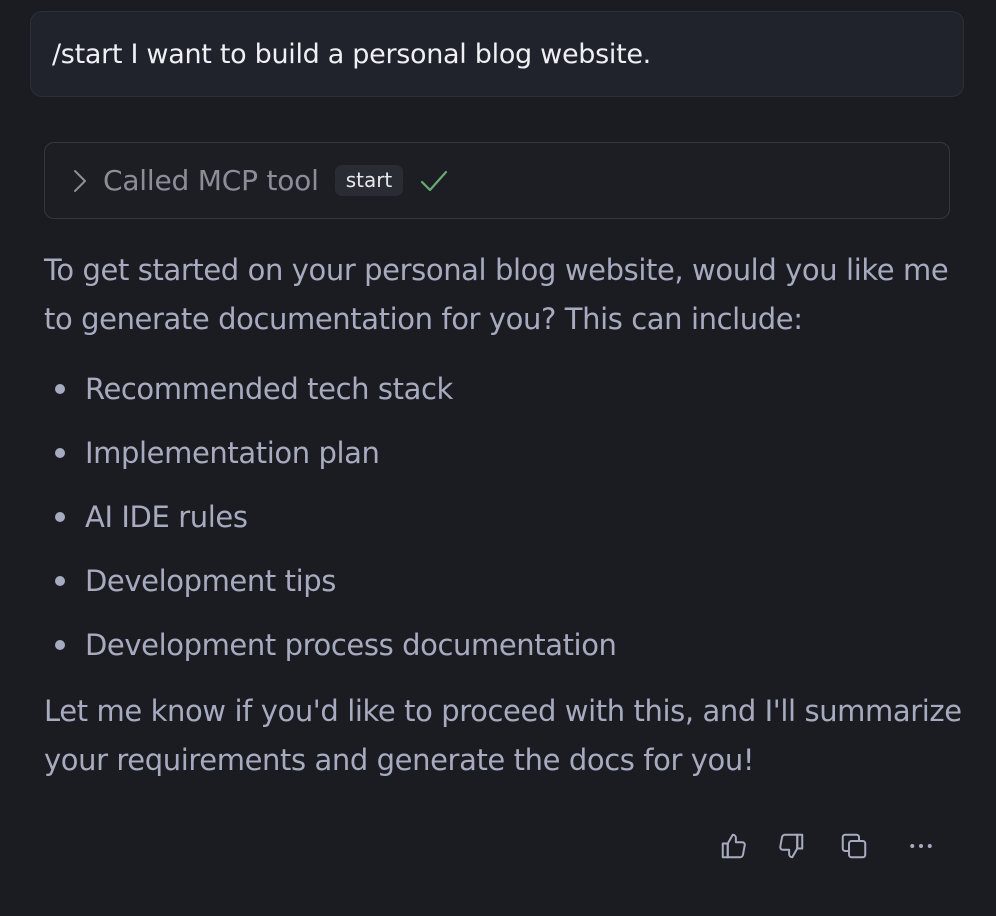 This screenshot has width=996, height=916. I want to click on list-item: Recommended tech stack, so click(330, 390).